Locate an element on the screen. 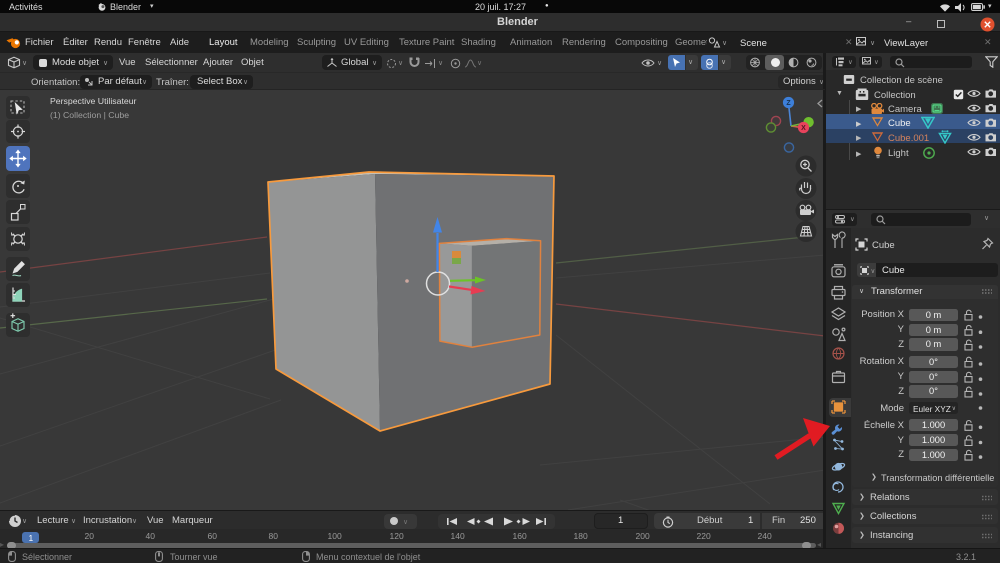  svg-text: (1) Collection | Cube is located at coordinates (89, 115).